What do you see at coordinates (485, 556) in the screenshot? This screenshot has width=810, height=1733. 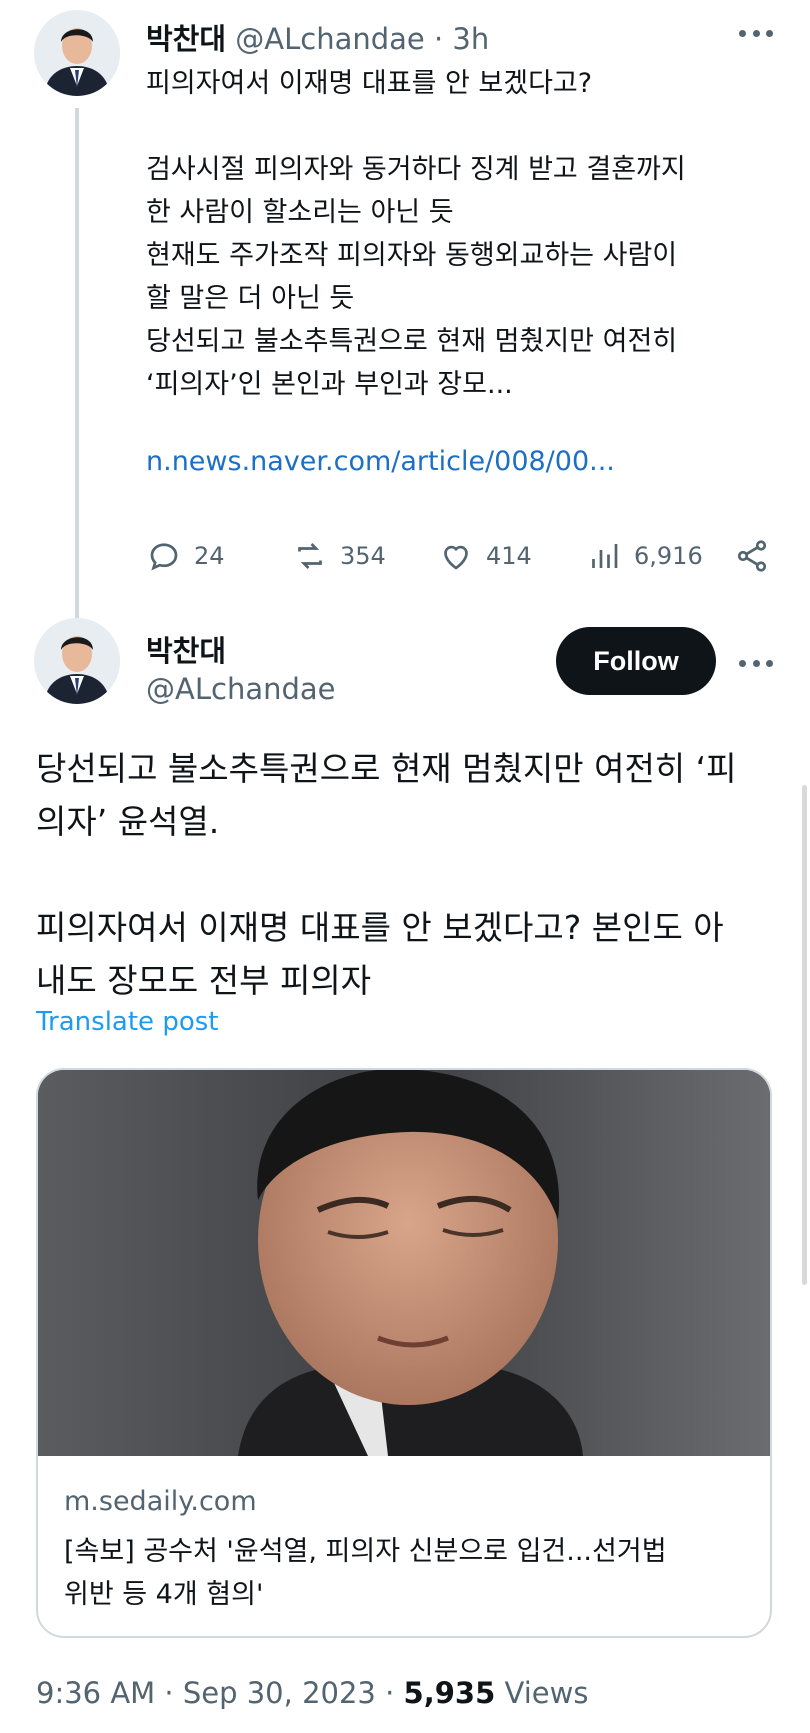 I see `like-button: 414` at bounding box center [485, 556].